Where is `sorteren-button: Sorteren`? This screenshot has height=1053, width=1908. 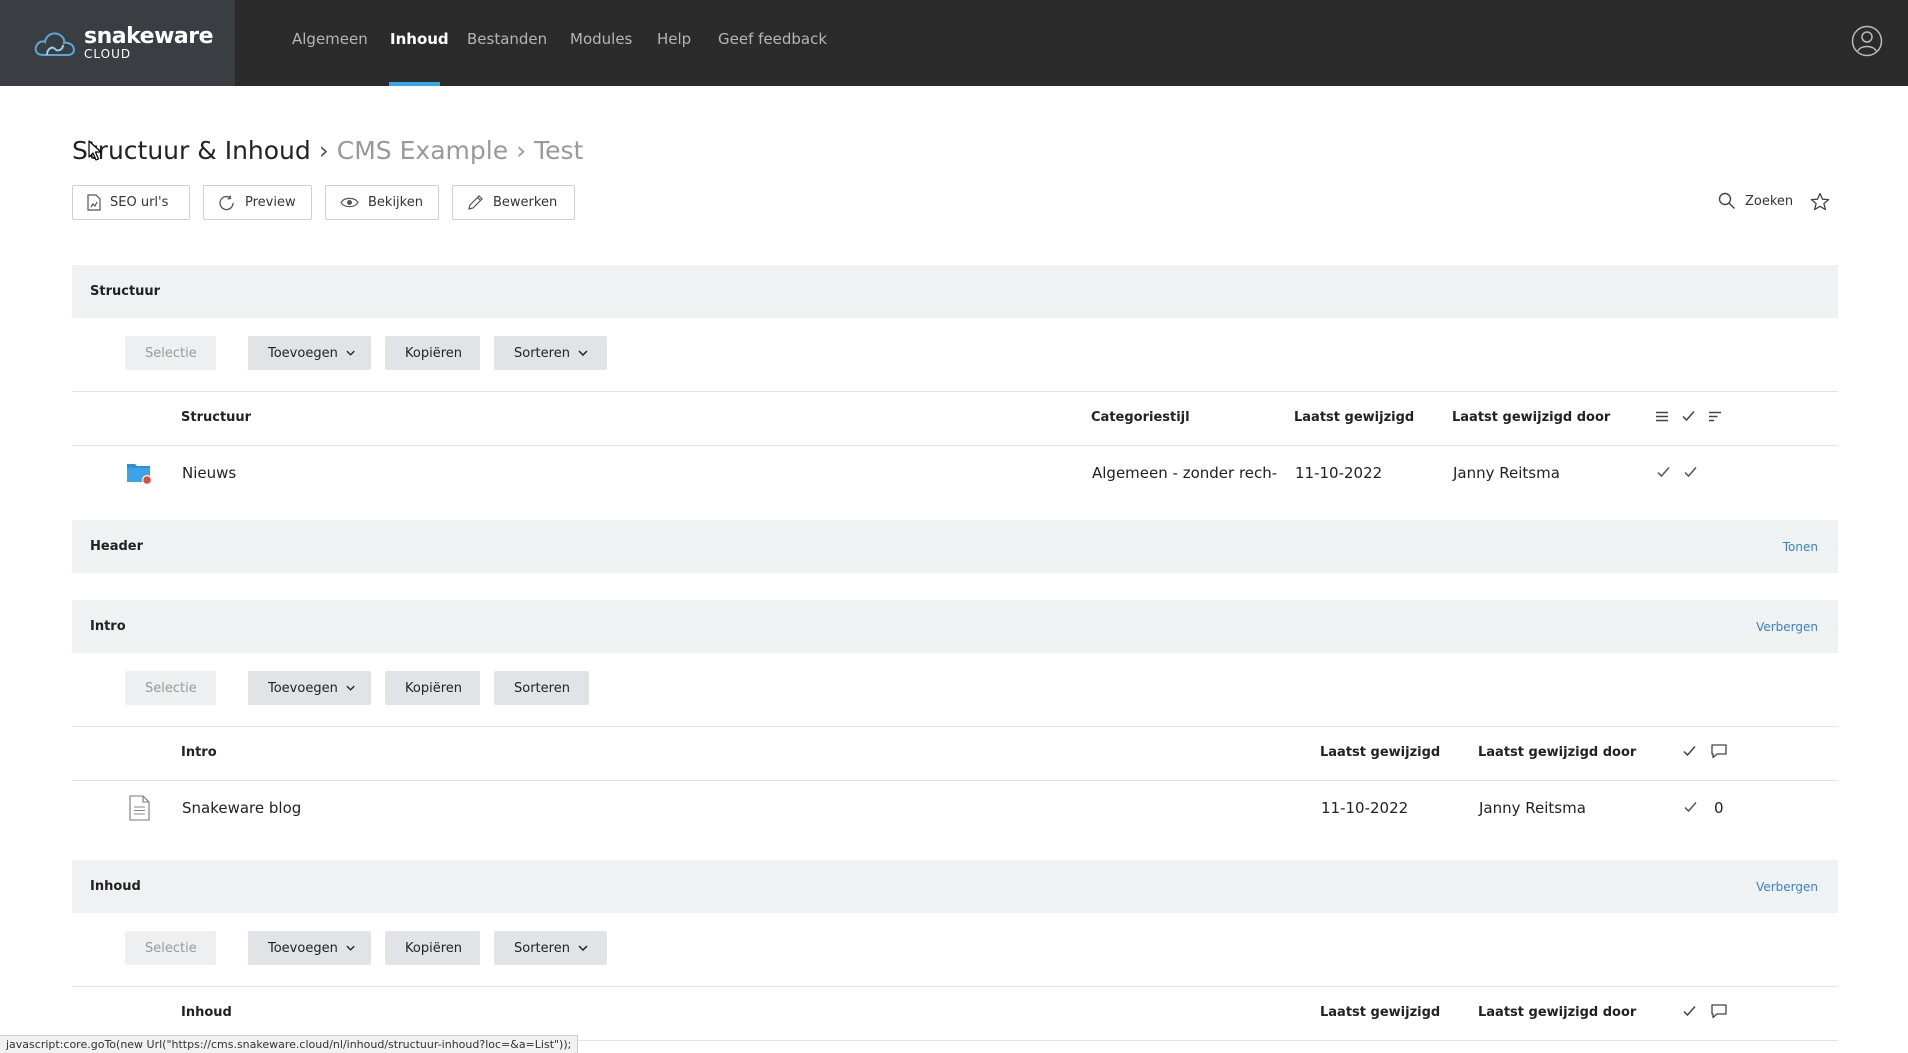 sorteren-button: Sorteren is located at coordinates (541, 688).